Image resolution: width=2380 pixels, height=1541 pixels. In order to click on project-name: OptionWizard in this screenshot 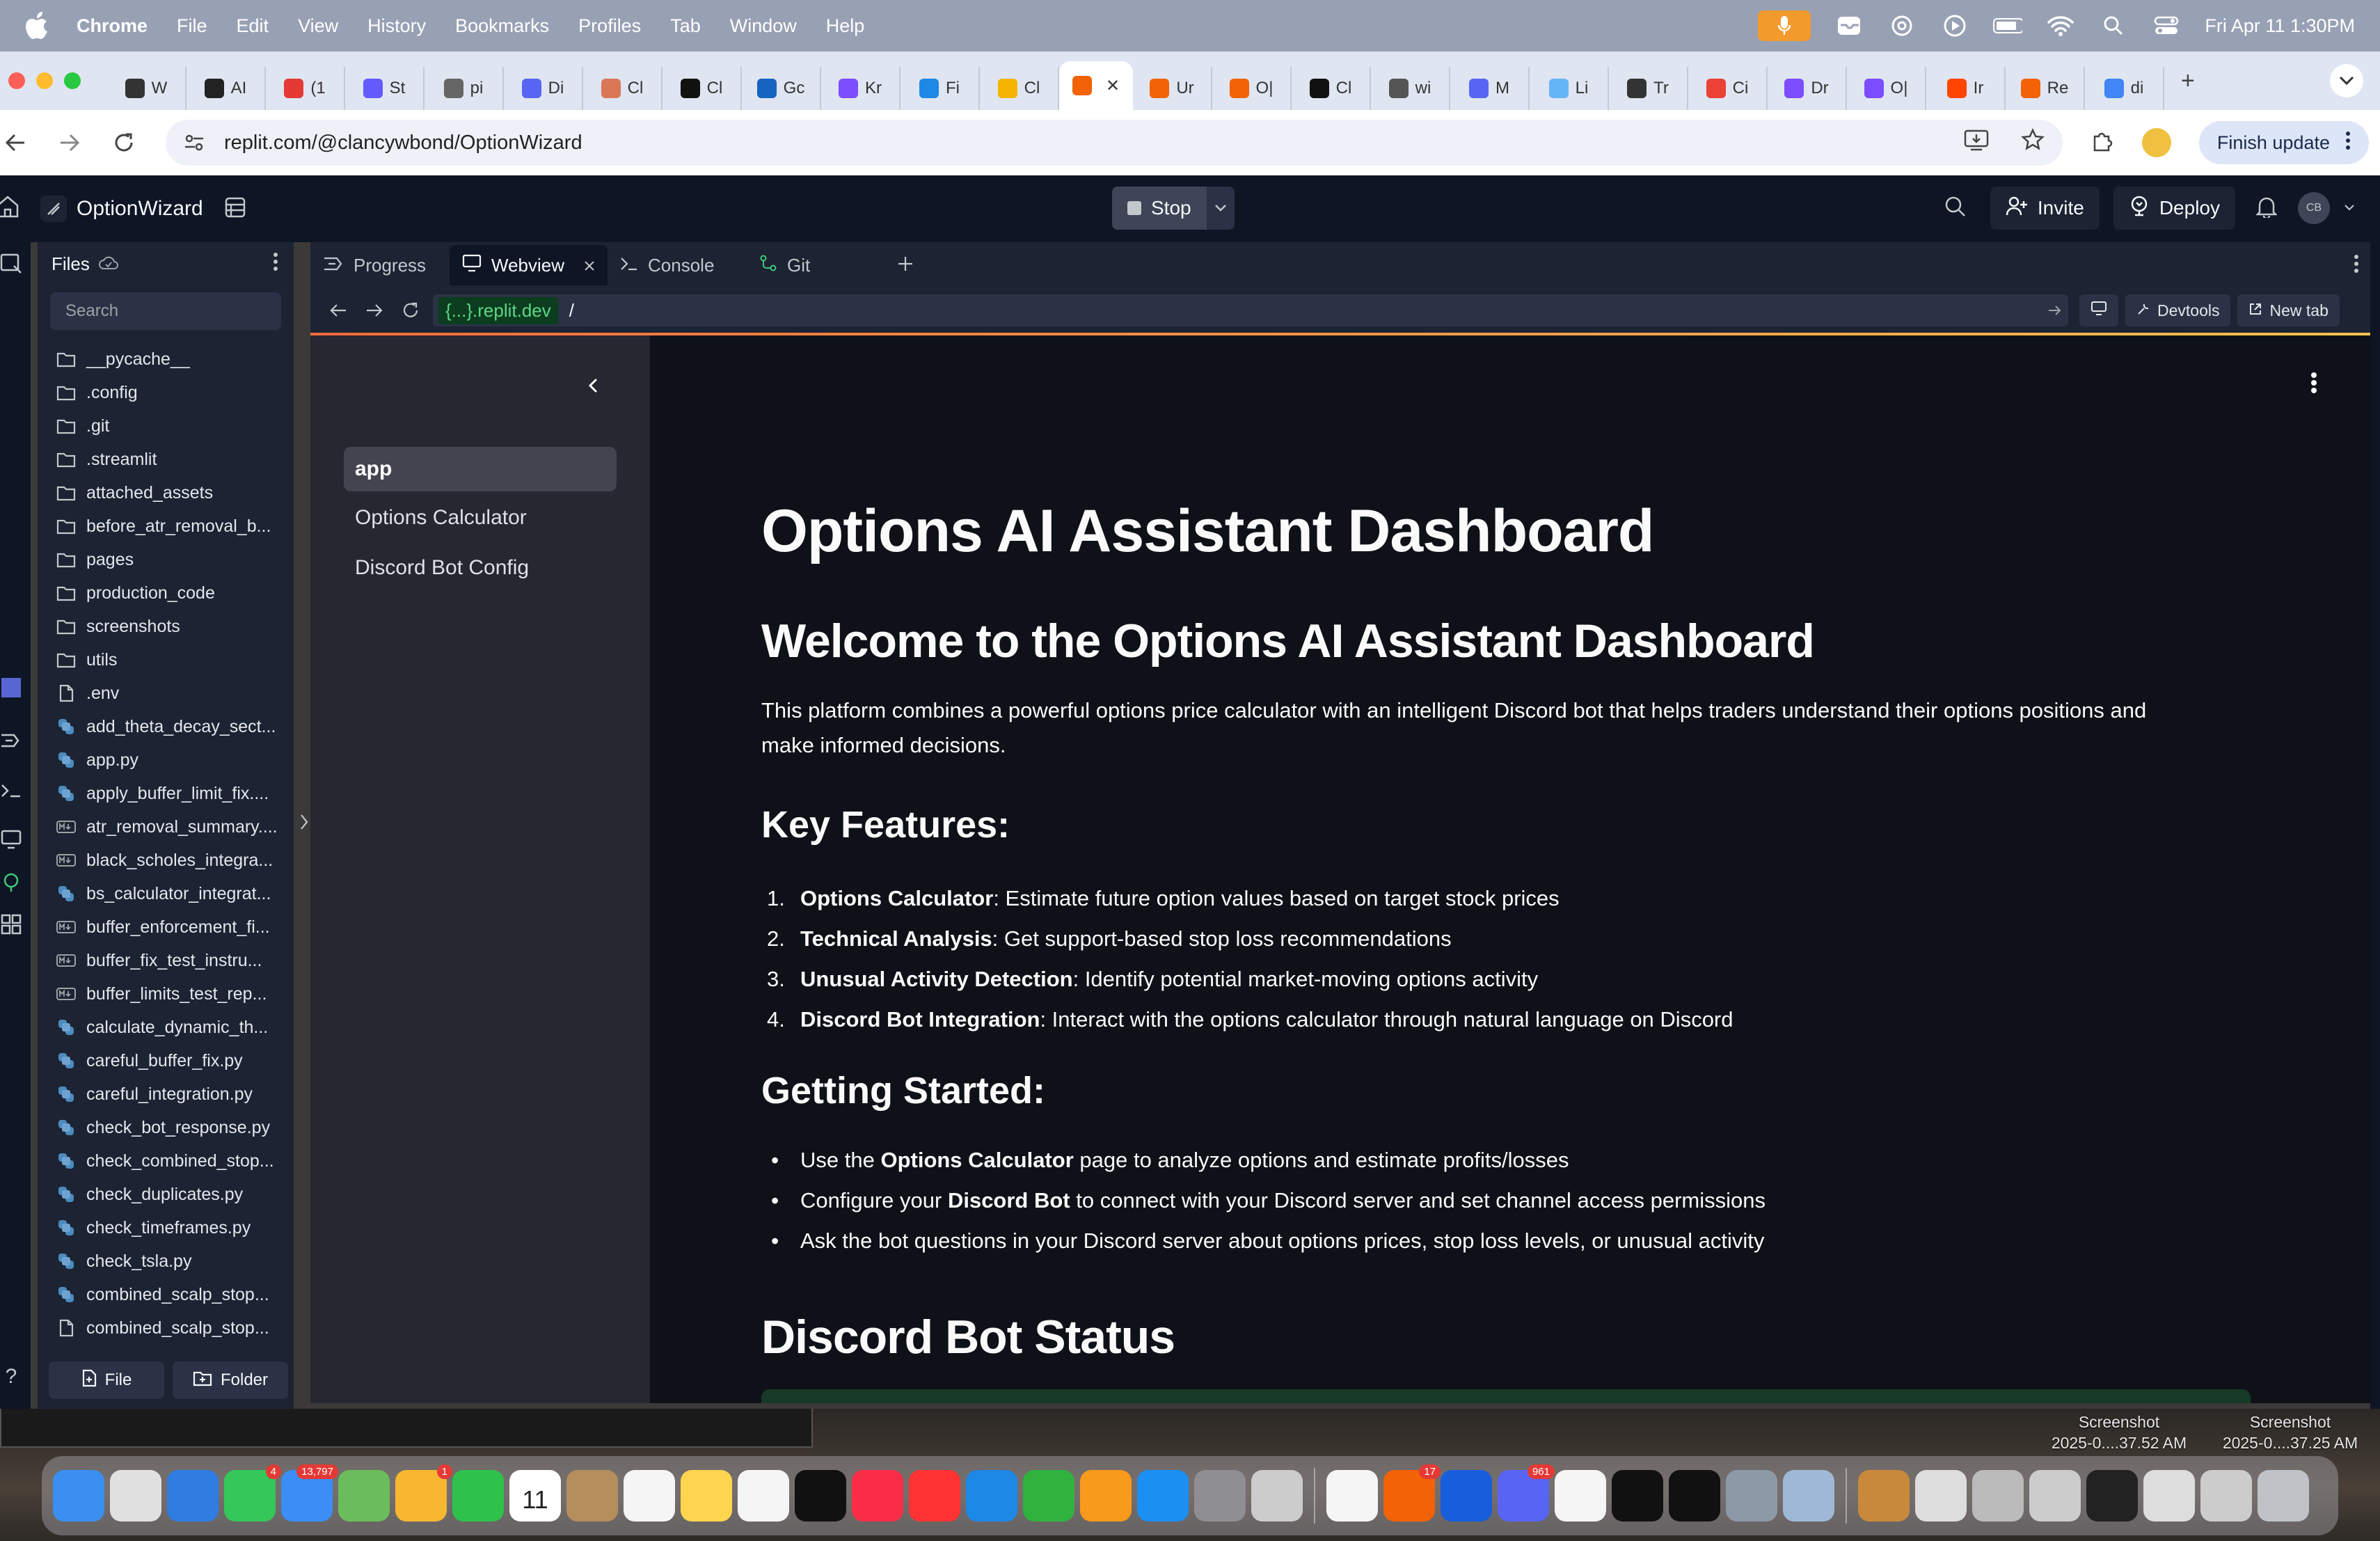, I will do `click(140, 209)`.